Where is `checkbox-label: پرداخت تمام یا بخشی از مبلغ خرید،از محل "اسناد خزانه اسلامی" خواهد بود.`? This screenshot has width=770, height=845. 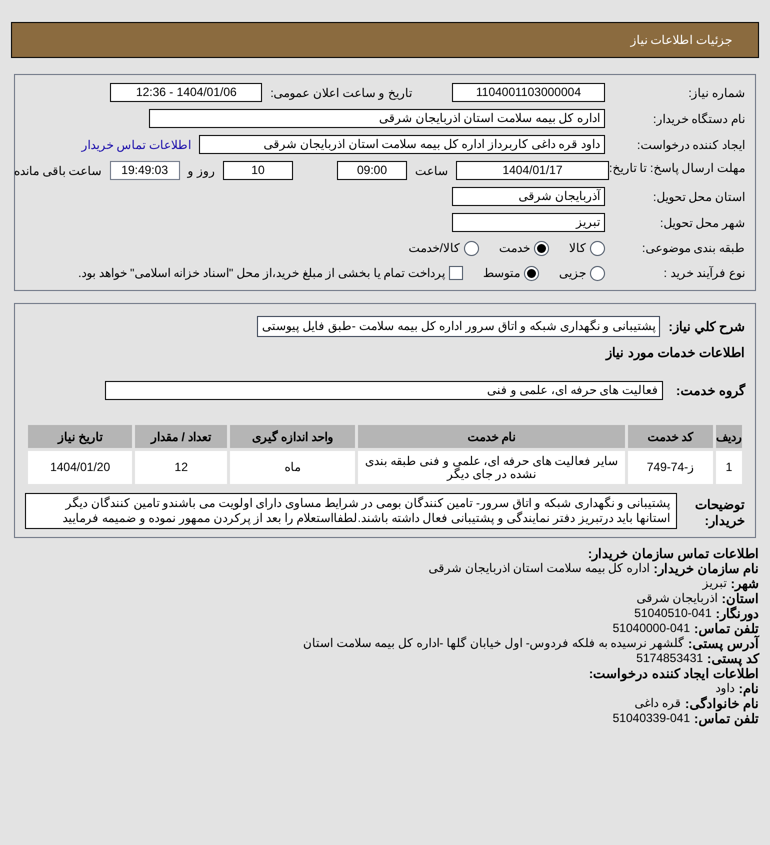 checkbox-label: پرداخت تمام یا بخشی از مبلغ خرید،از محل "اسناد خزانه اسلامی" خواهد بود. is located at coordinates (261, 273).